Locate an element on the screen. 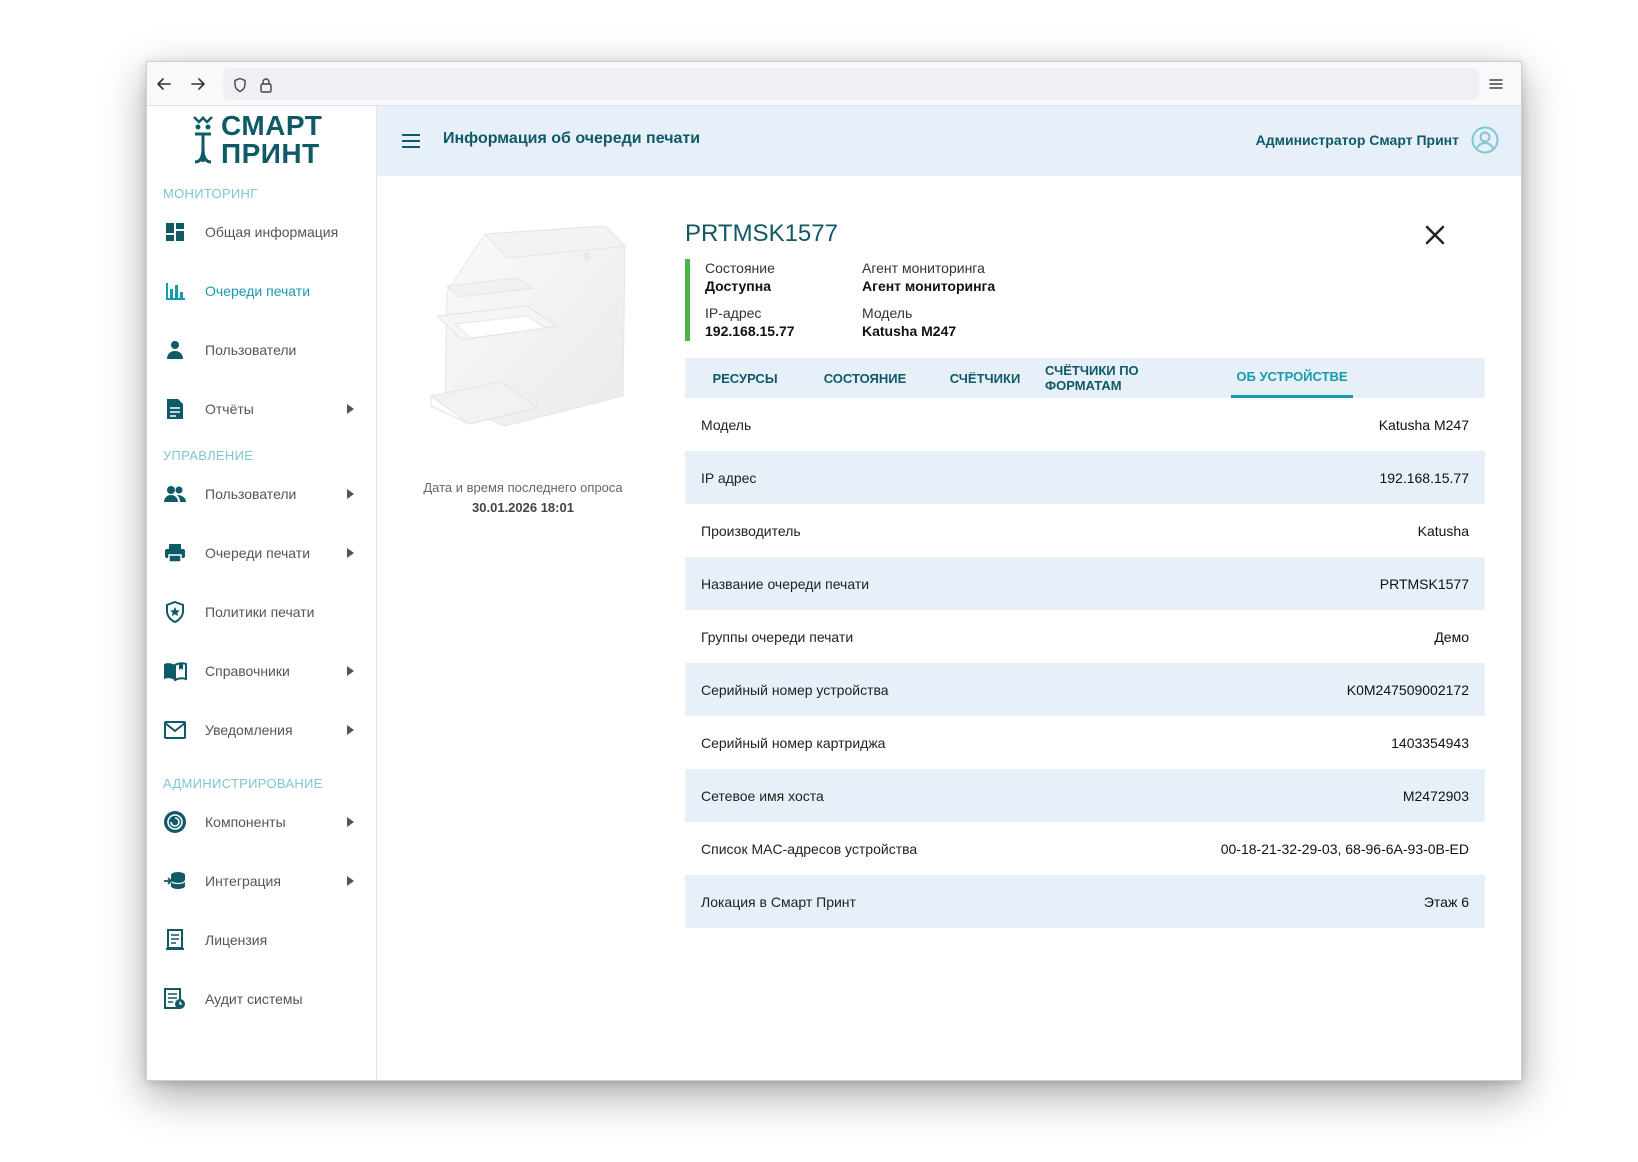 The width and height of the screenshot is (1638, 1162). ip-info: IP-адрес 192.168.15.77 is located at coordinates (750, 322).